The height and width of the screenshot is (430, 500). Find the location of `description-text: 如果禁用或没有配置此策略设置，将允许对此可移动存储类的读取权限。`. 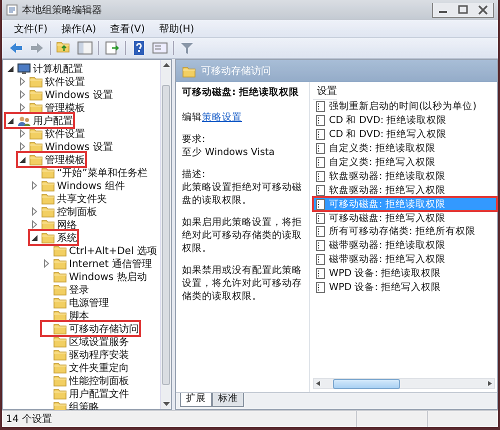

description-text: 如果禁用或没有配置此策略设置，将允许对此可移动存储类的读取权限。 is located at coordinates (242, 283).